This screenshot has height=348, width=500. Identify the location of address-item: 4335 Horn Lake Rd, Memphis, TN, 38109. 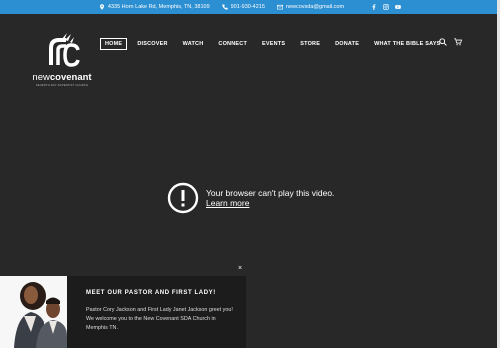
(154, 7).